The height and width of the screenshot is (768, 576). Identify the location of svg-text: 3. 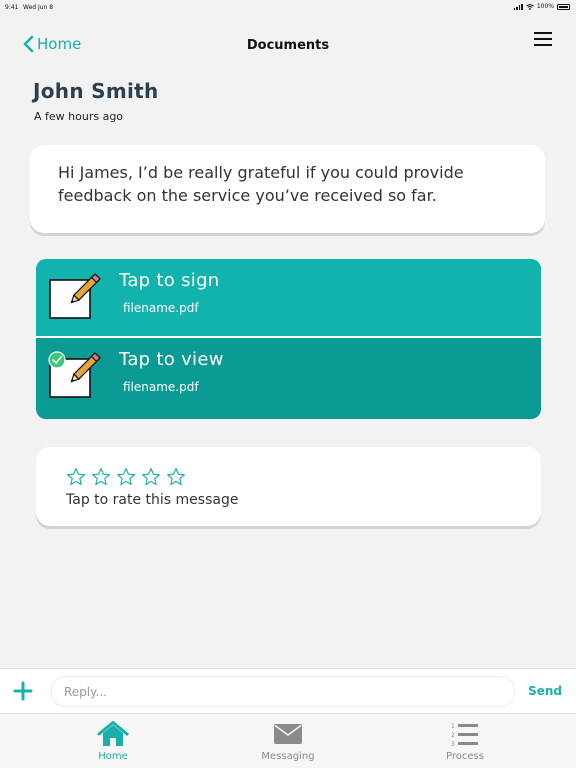
(453, 744).